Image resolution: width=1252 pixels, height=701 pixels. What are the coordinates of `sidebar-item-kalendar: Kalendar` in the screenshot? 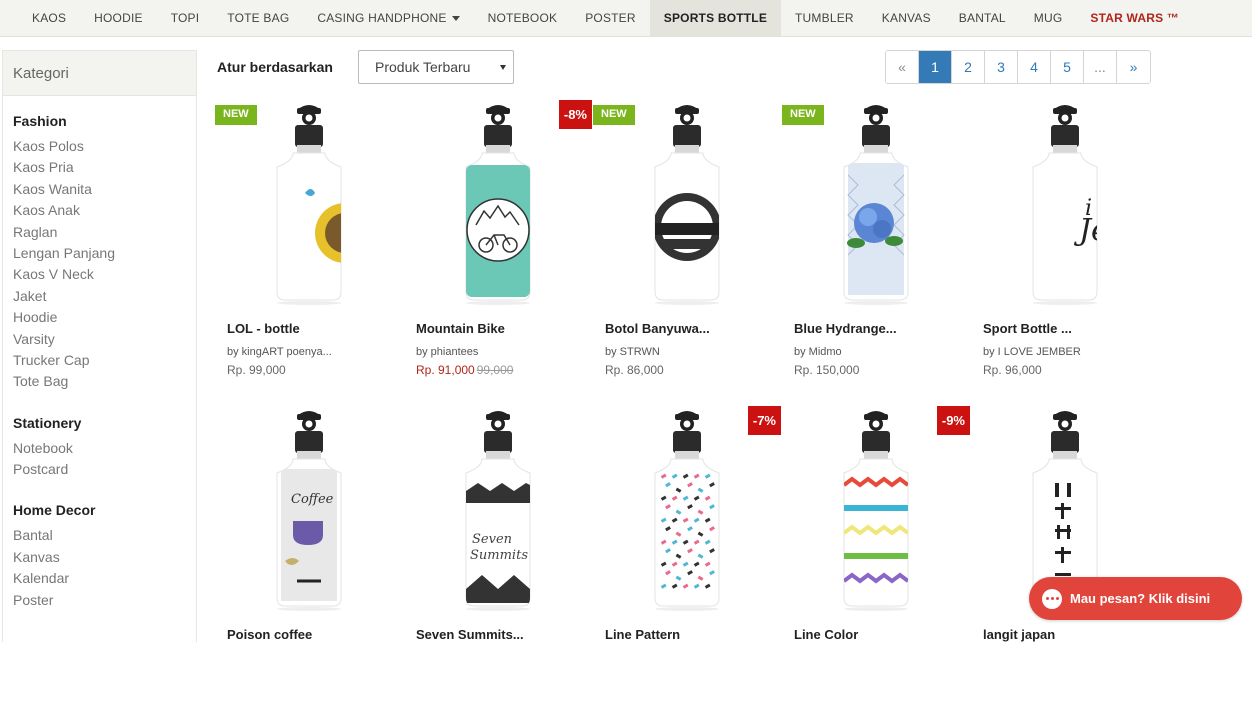 It's located at (99, 578).